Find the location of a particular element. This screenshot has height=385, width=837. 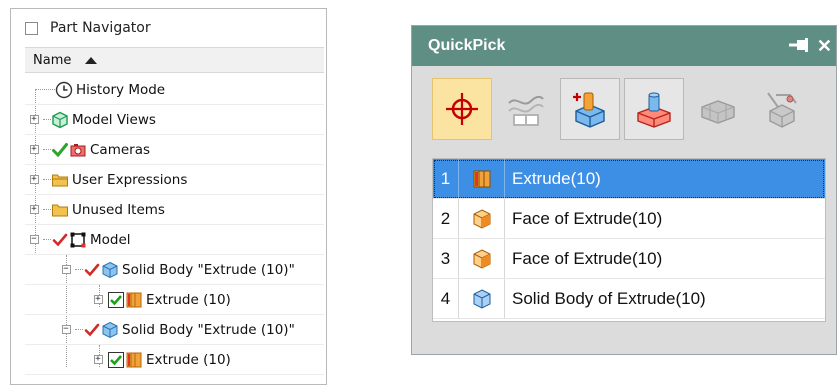

model-icon is located at coordinates (78, 240).